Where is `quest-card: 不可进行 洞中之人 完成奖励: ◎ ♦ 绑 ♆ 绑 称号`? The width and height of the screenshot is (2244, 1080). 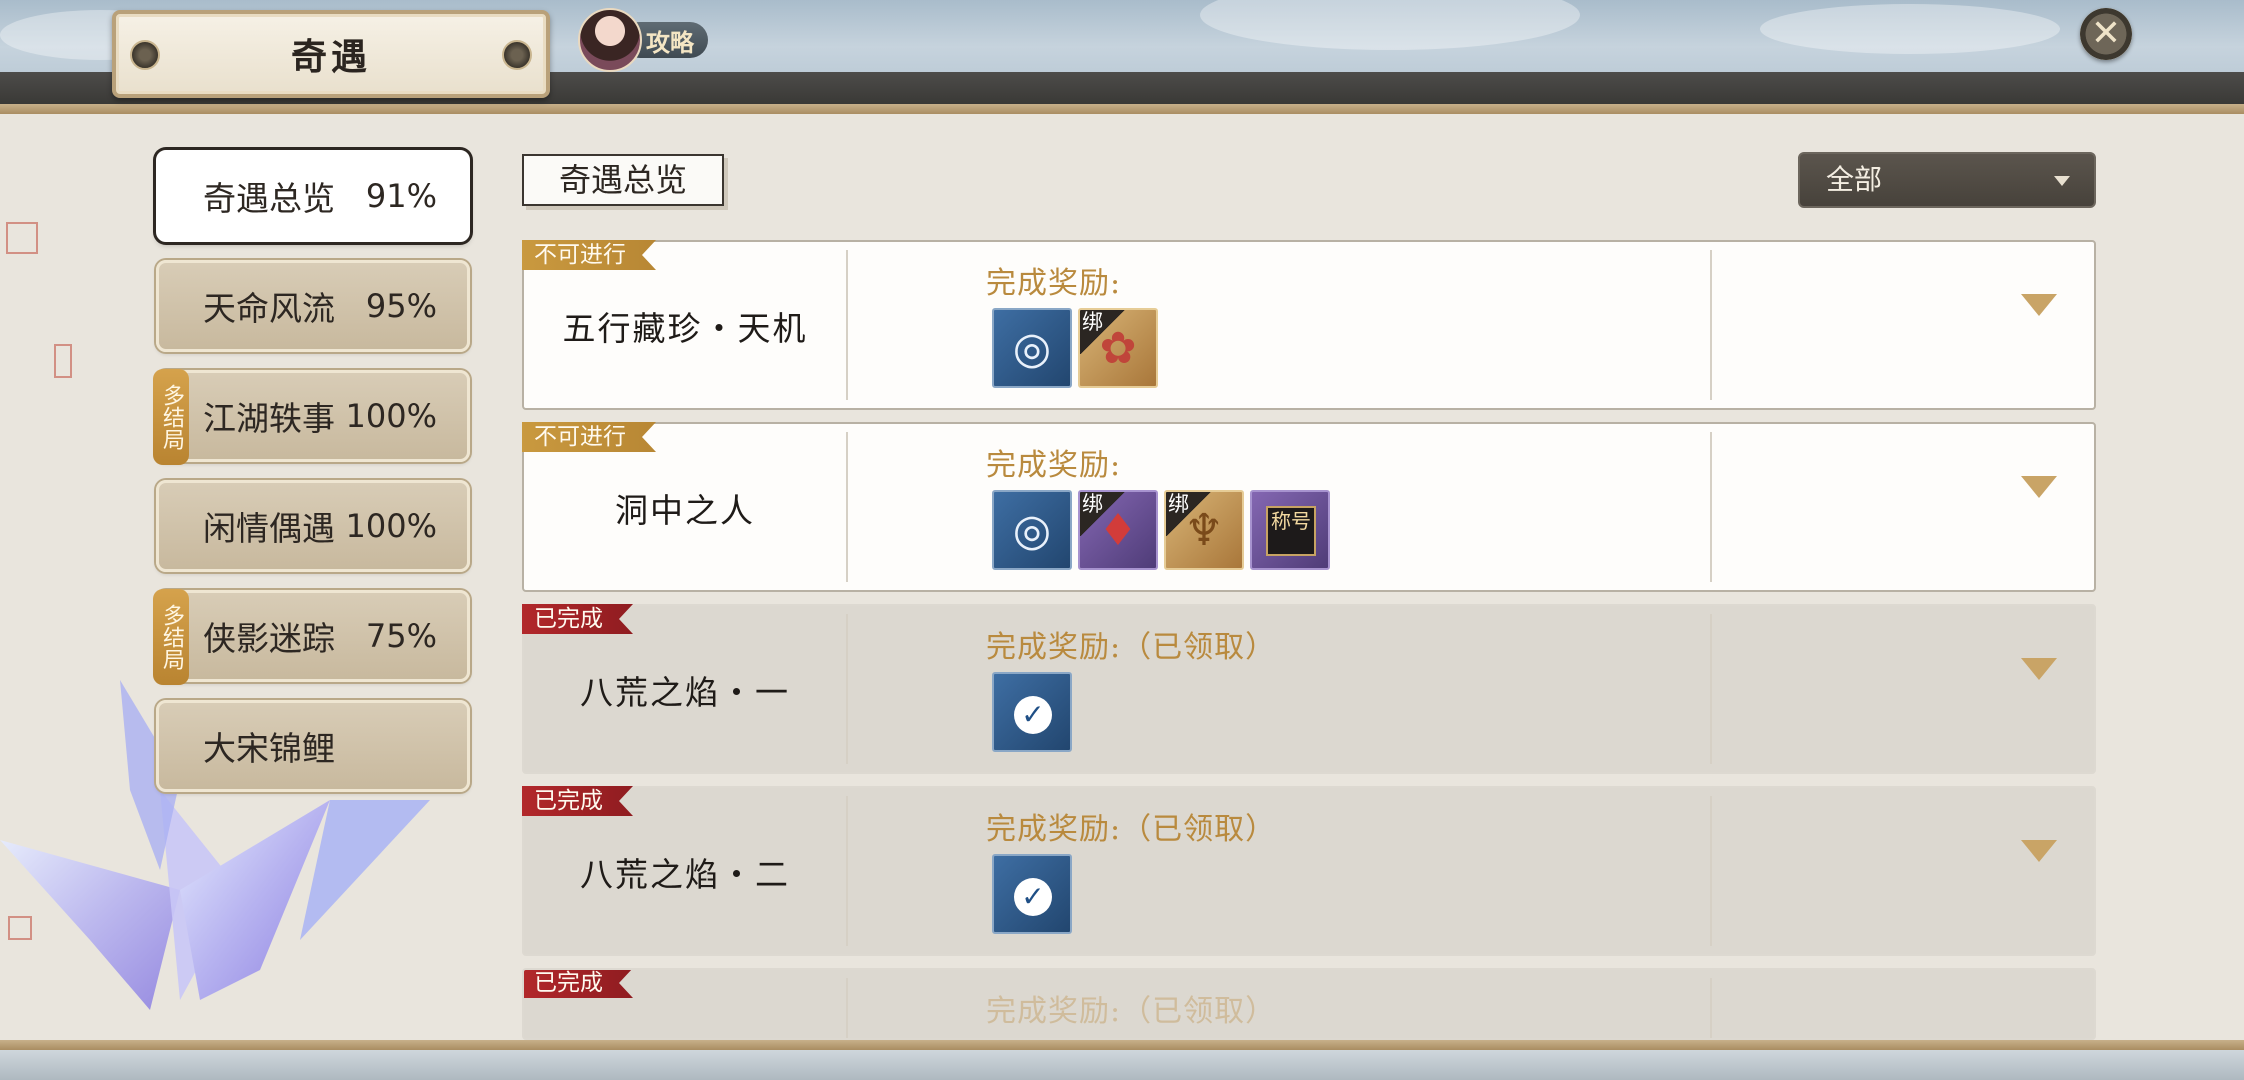
quest-card: 不可进行 洞中之人 完成奖励: ◎ ♦ 绑 ♆ 绑 称号 is located at coordinates (1309, 507).